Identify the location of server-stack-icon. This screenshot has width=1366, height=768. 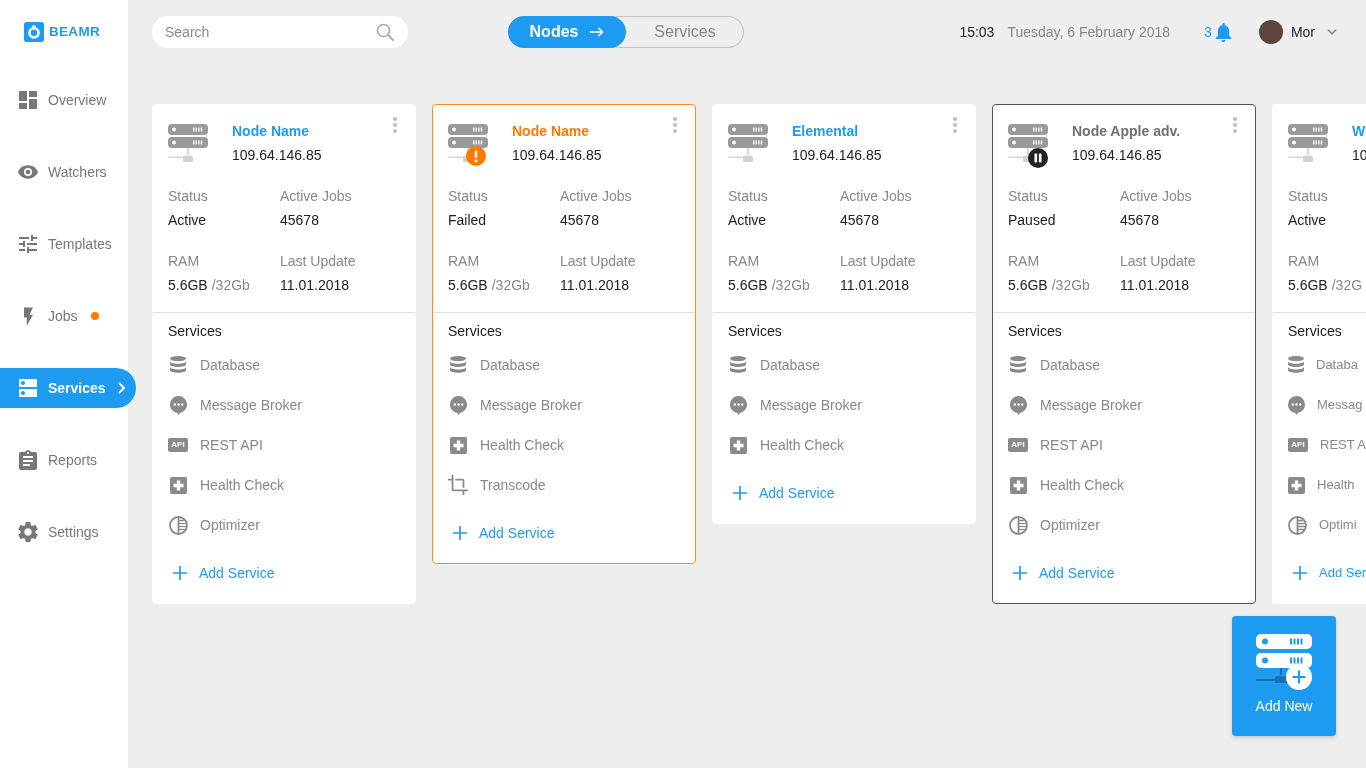
(28, 388).